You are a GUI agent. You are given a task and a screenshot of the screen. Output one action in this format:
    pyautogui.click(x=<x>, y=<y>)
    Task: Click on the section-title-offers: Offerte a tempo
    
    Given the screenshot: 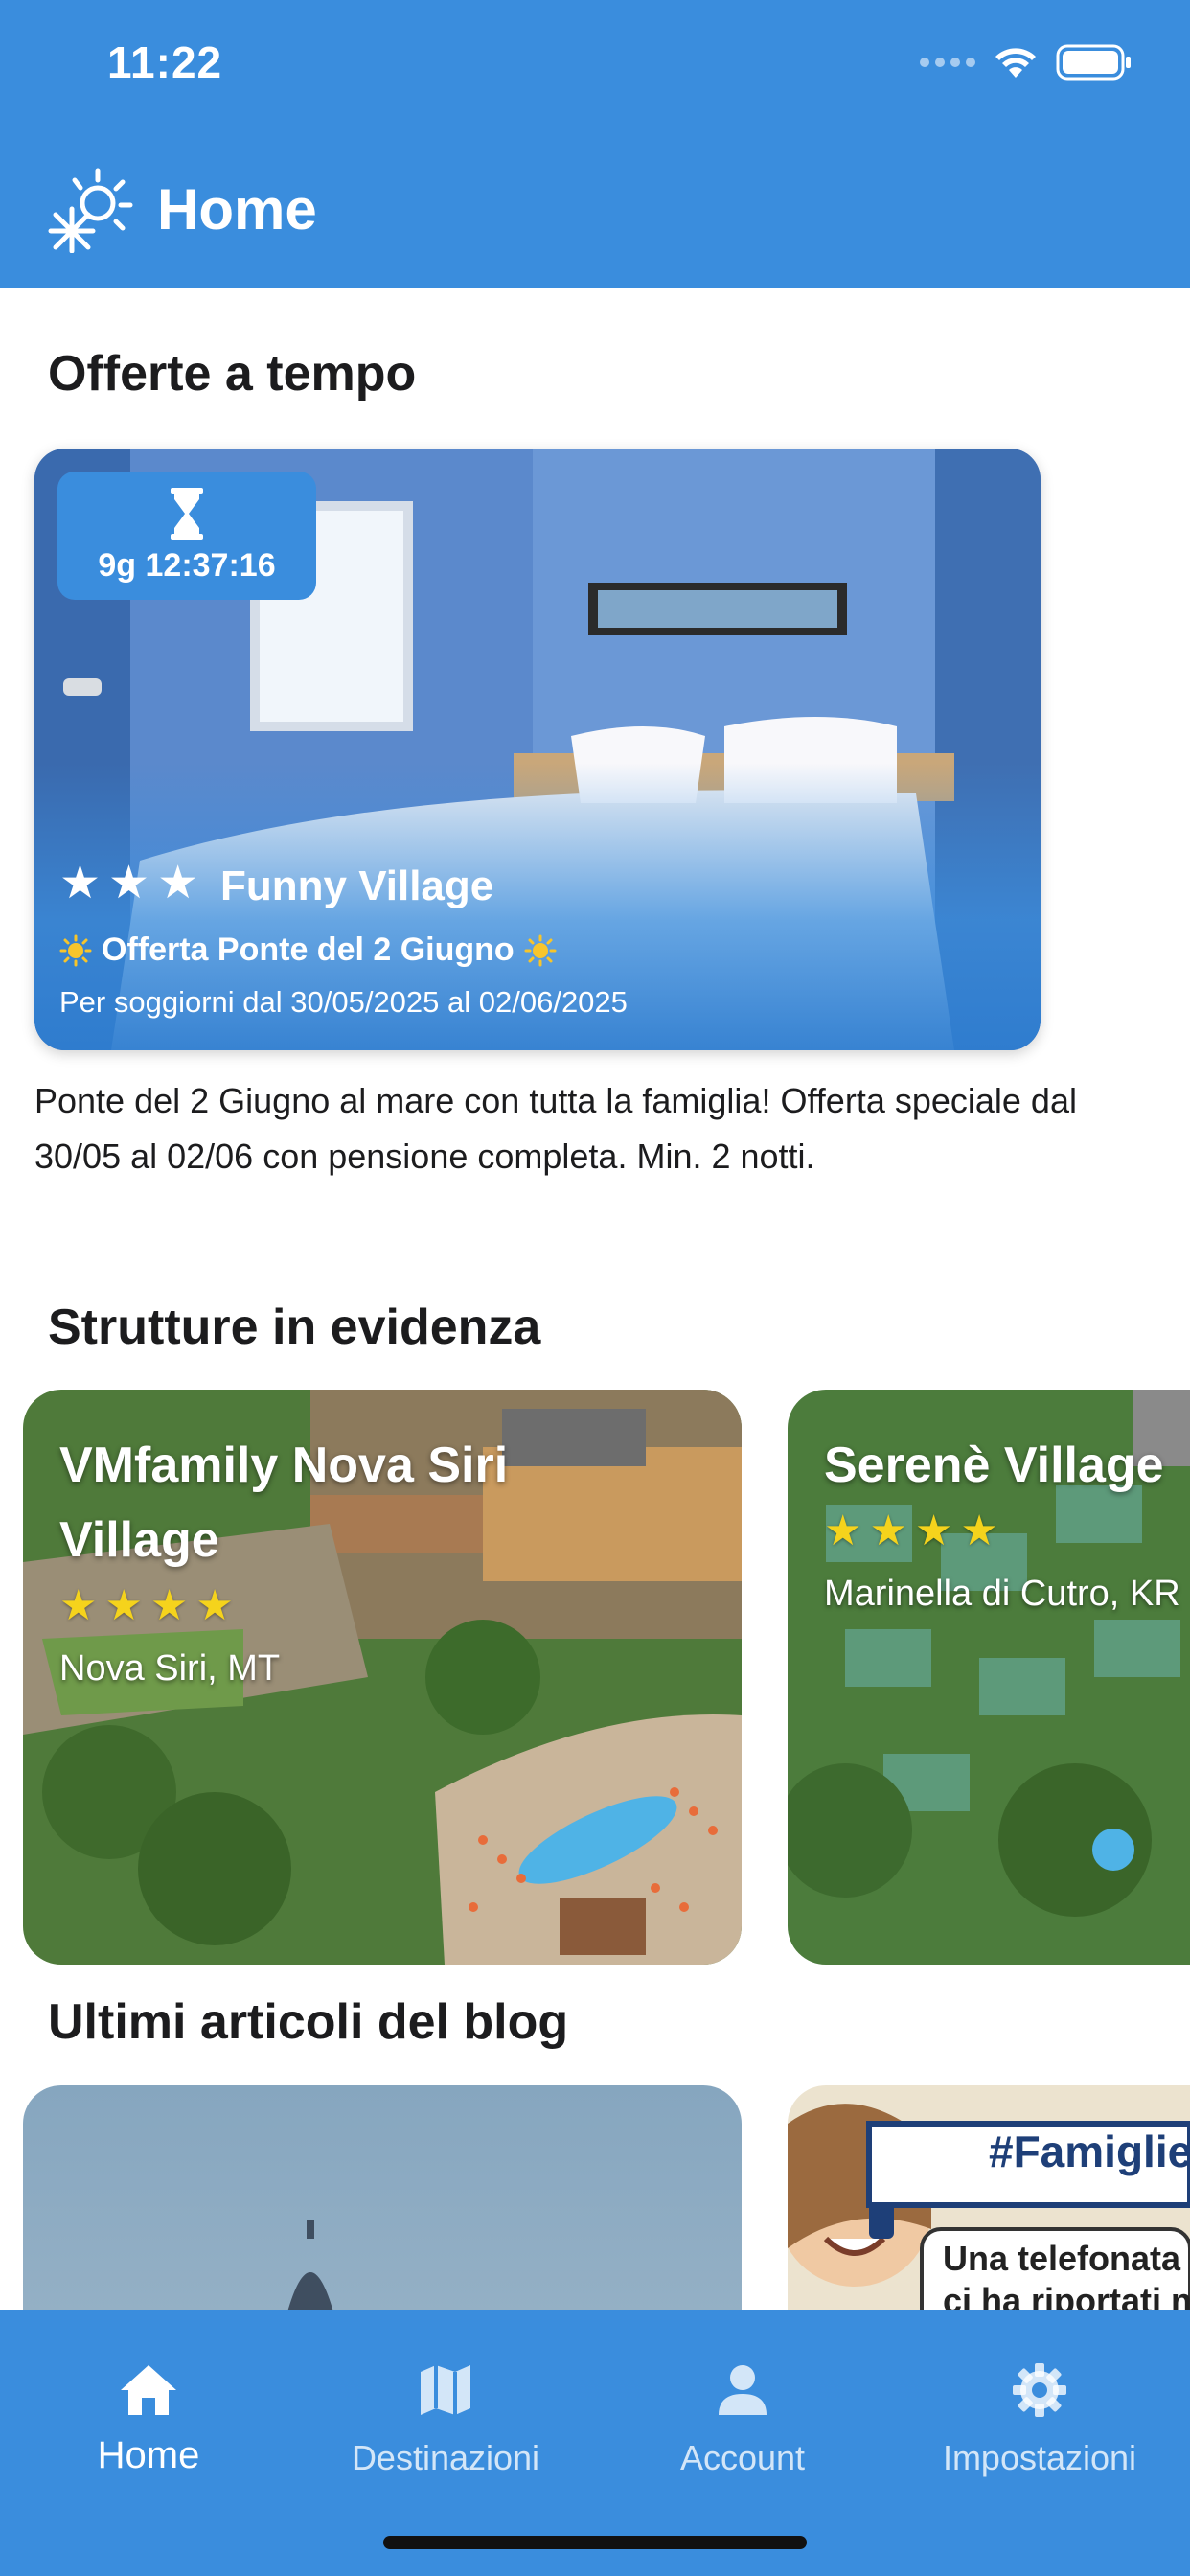 What is the action you would take?
    pyautogui.click(x=233, y=374)
    